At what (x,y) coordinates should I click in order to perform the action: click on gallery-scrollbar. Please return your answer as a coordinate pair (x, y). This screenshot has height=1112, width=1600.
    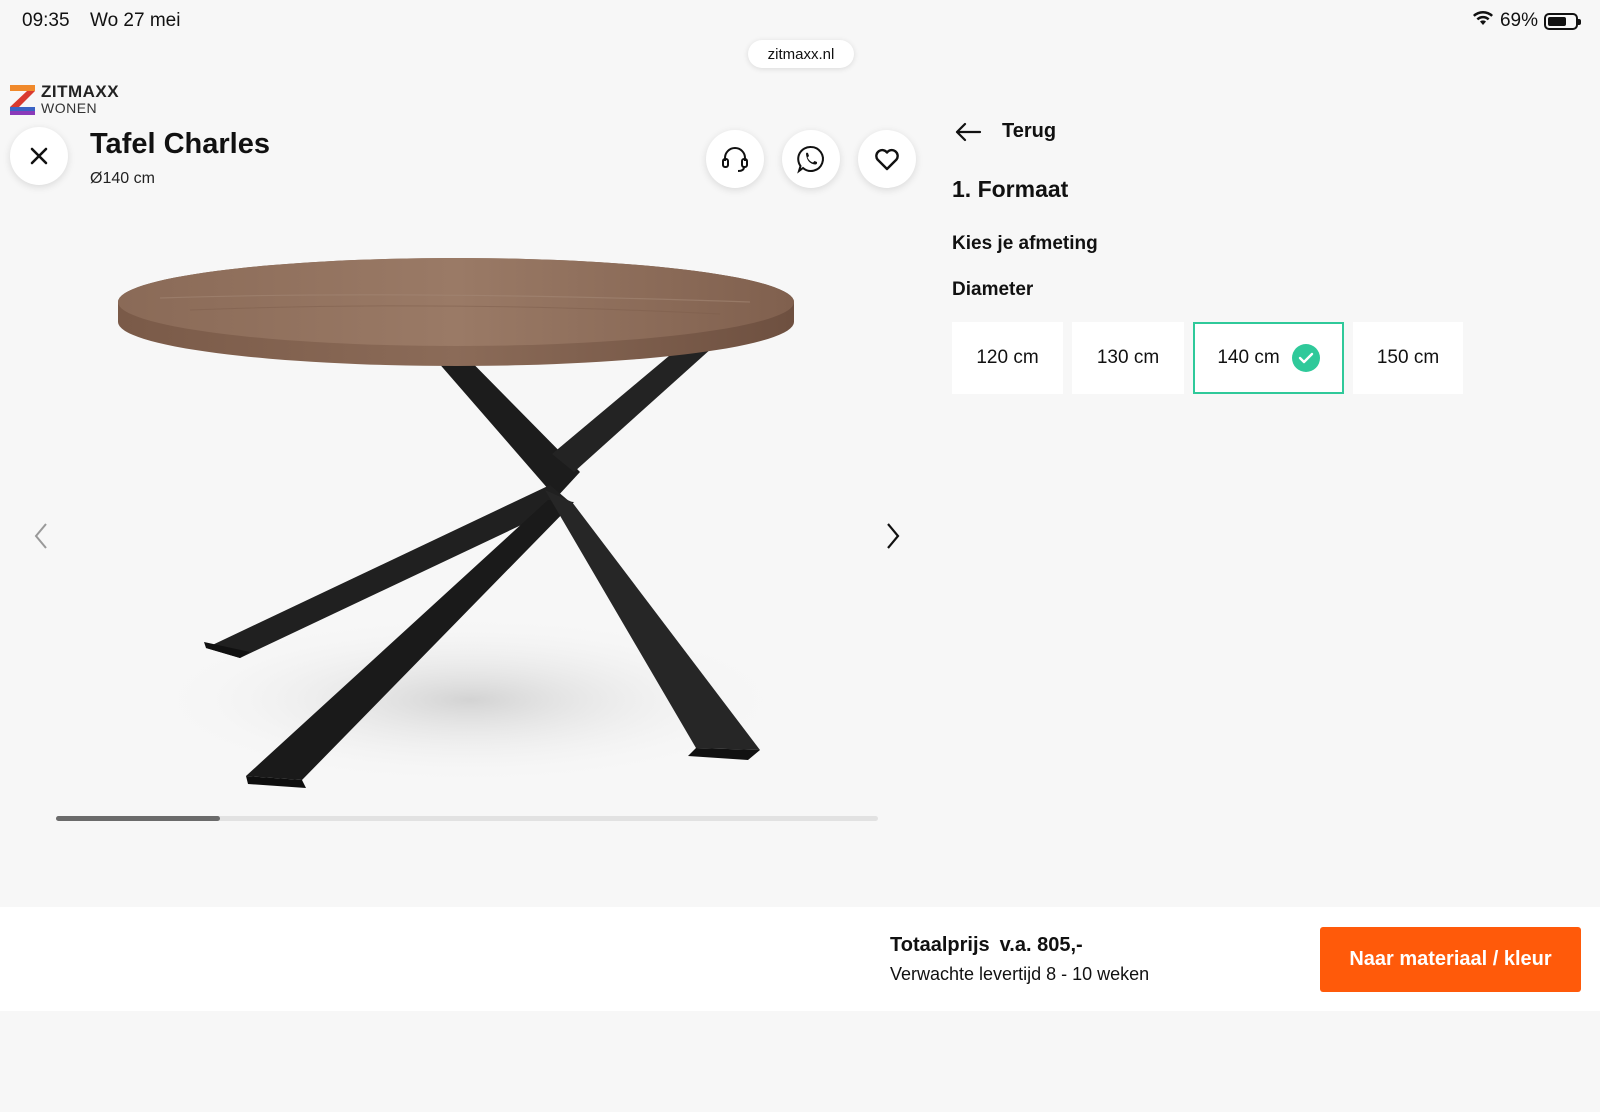
    Looking at the image, I should click on (467, 818).